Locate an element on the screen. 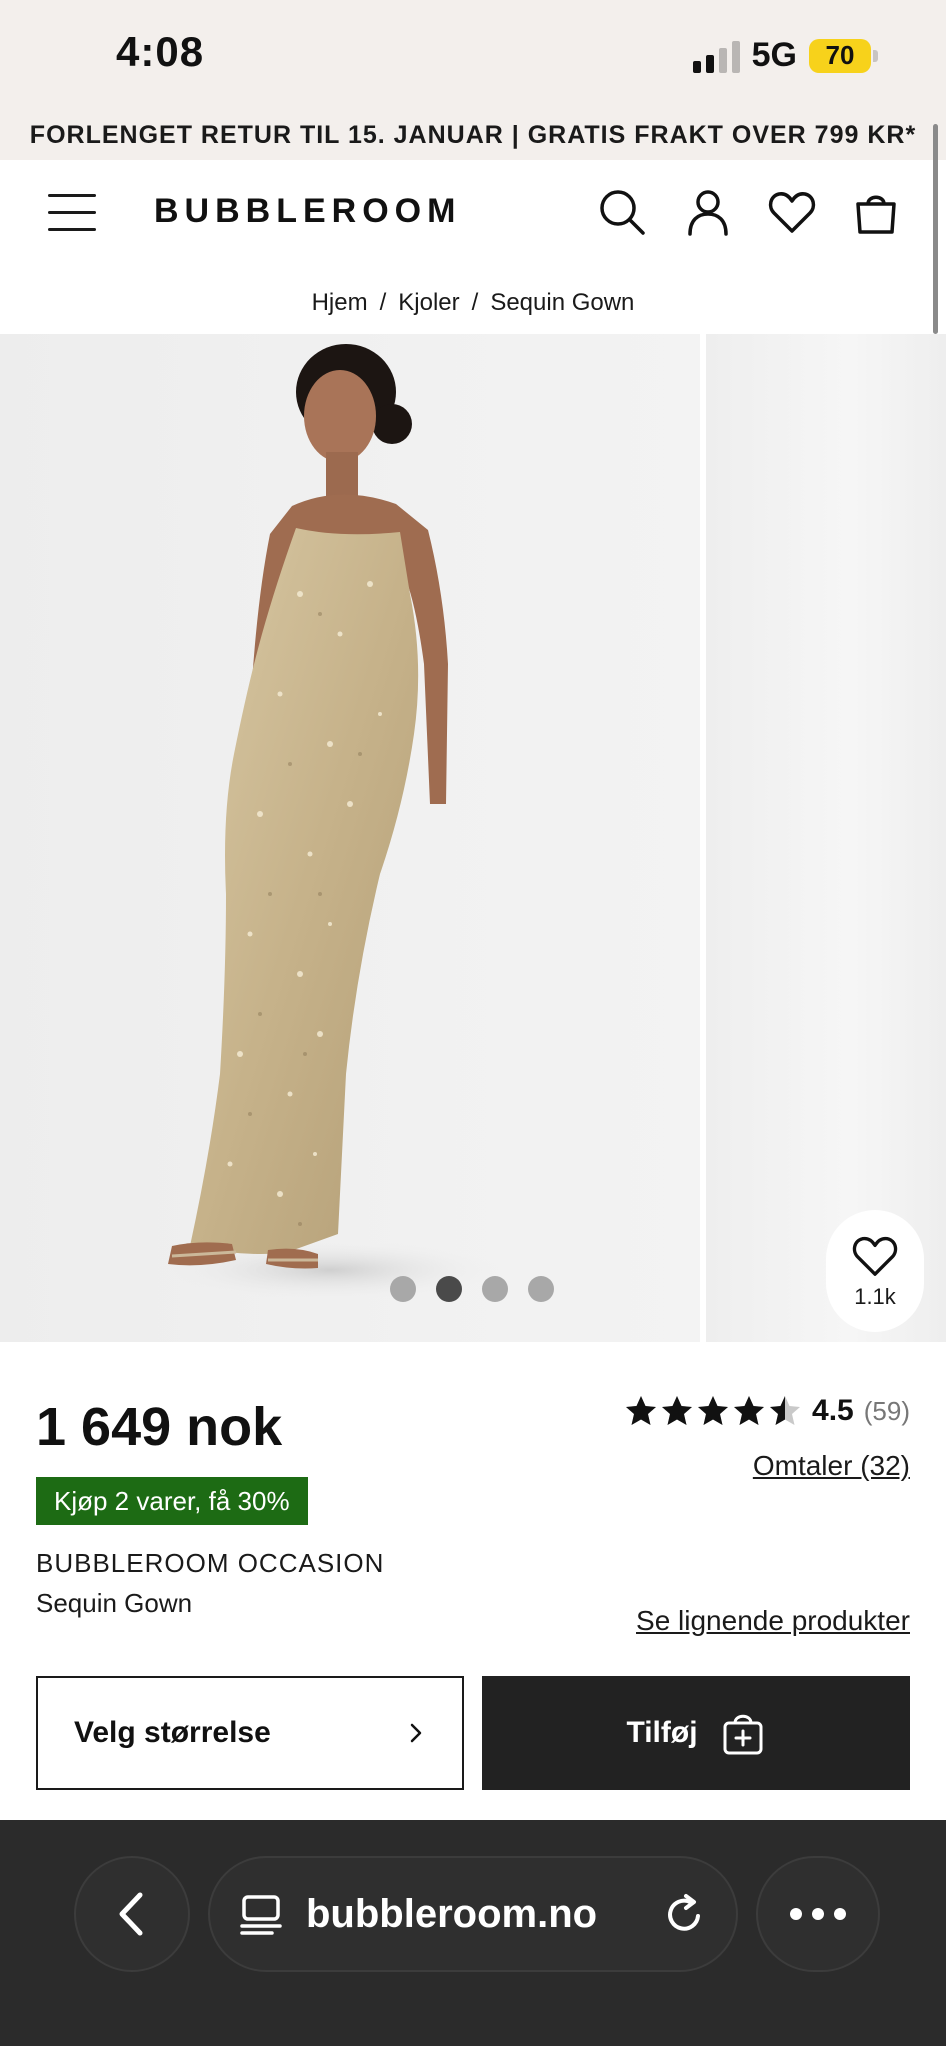 The height and width of the screenshot is (2046, 946). product-price: 1 649 nok is located at coordinates (159, 1427).